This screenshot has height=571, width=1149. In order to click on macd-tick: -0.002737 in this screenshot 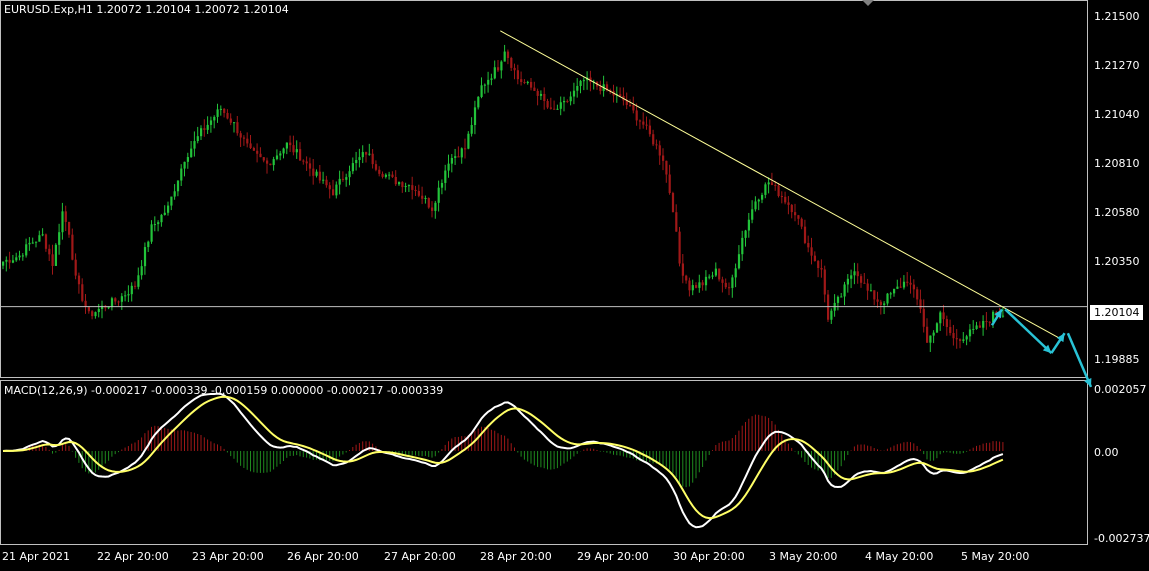, I will do `click(1121, 538)`.